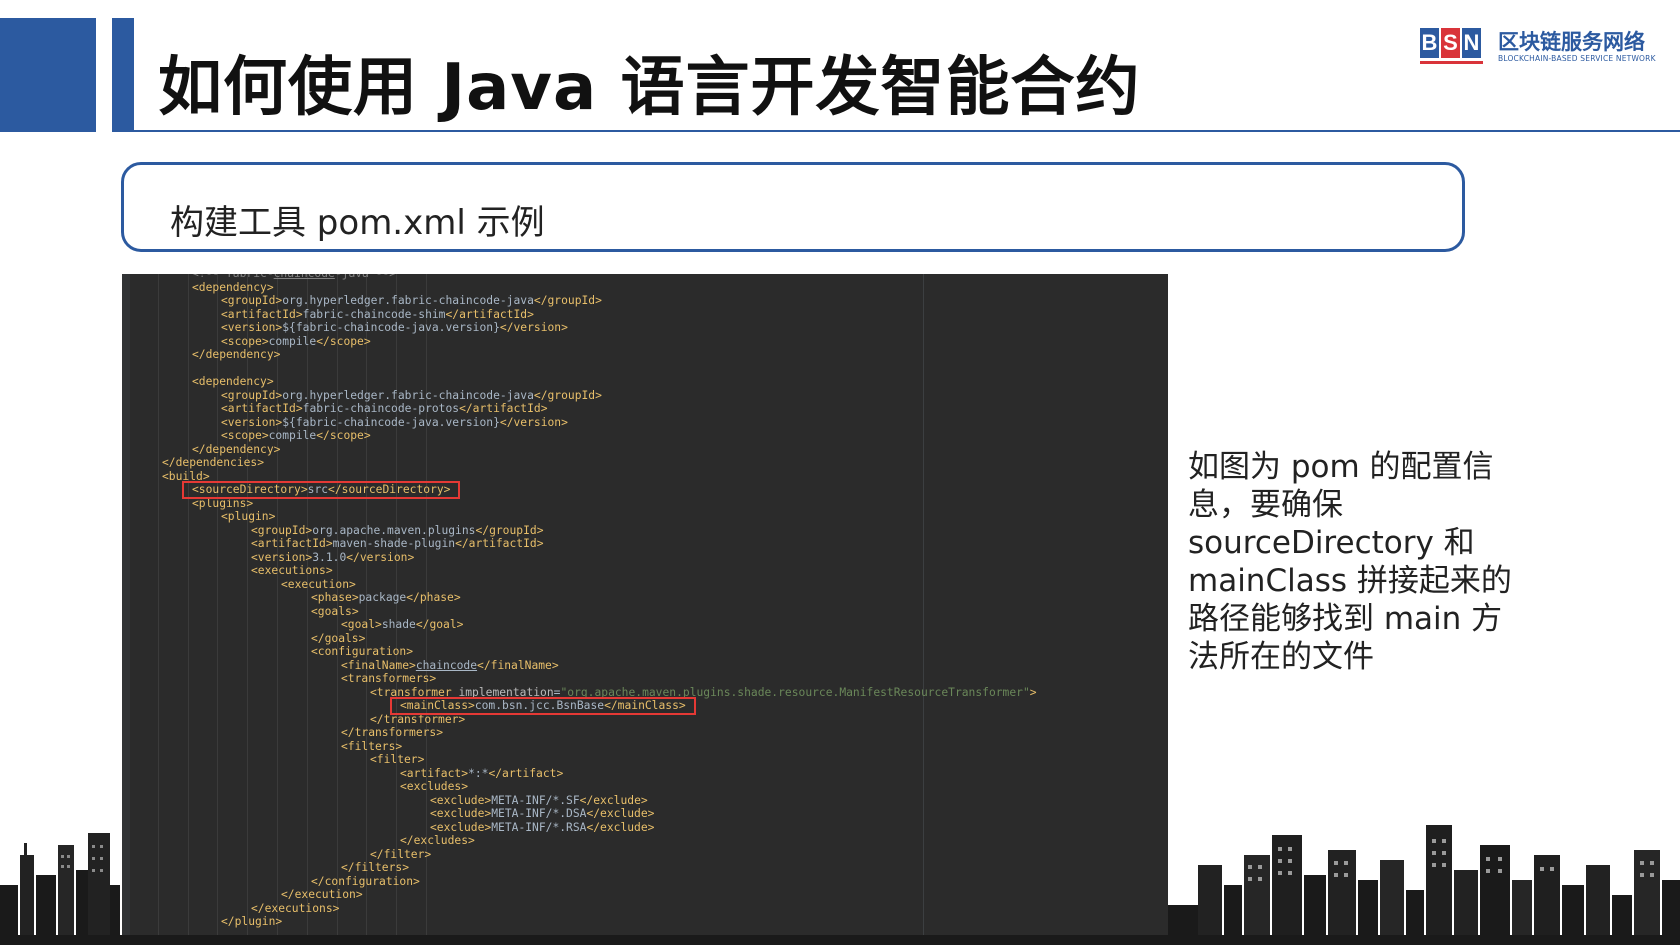 Image resolution: width=1680 pixels, height=945 pixels. What do you see at coordinates (295, 908) in the screenshot?
I see `code-line: </executions>` at bounding box center [295, 908].